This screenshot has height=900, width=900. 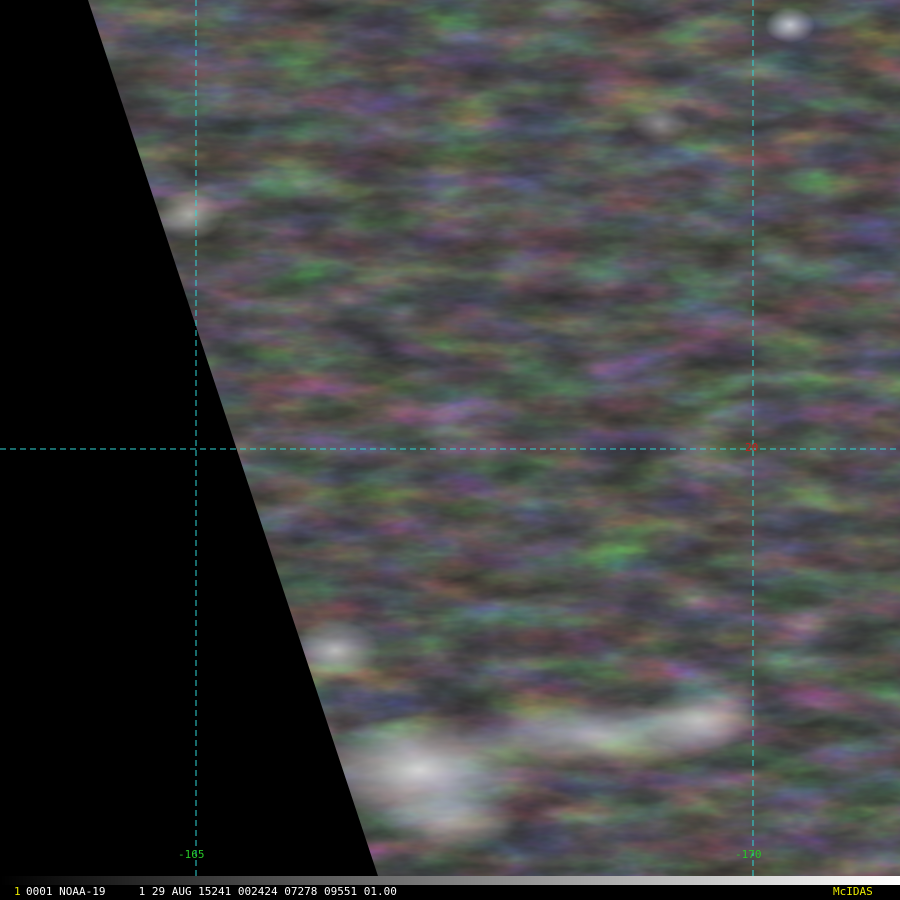 I want to click on frame-number: 1, so click(x=17, y=891).